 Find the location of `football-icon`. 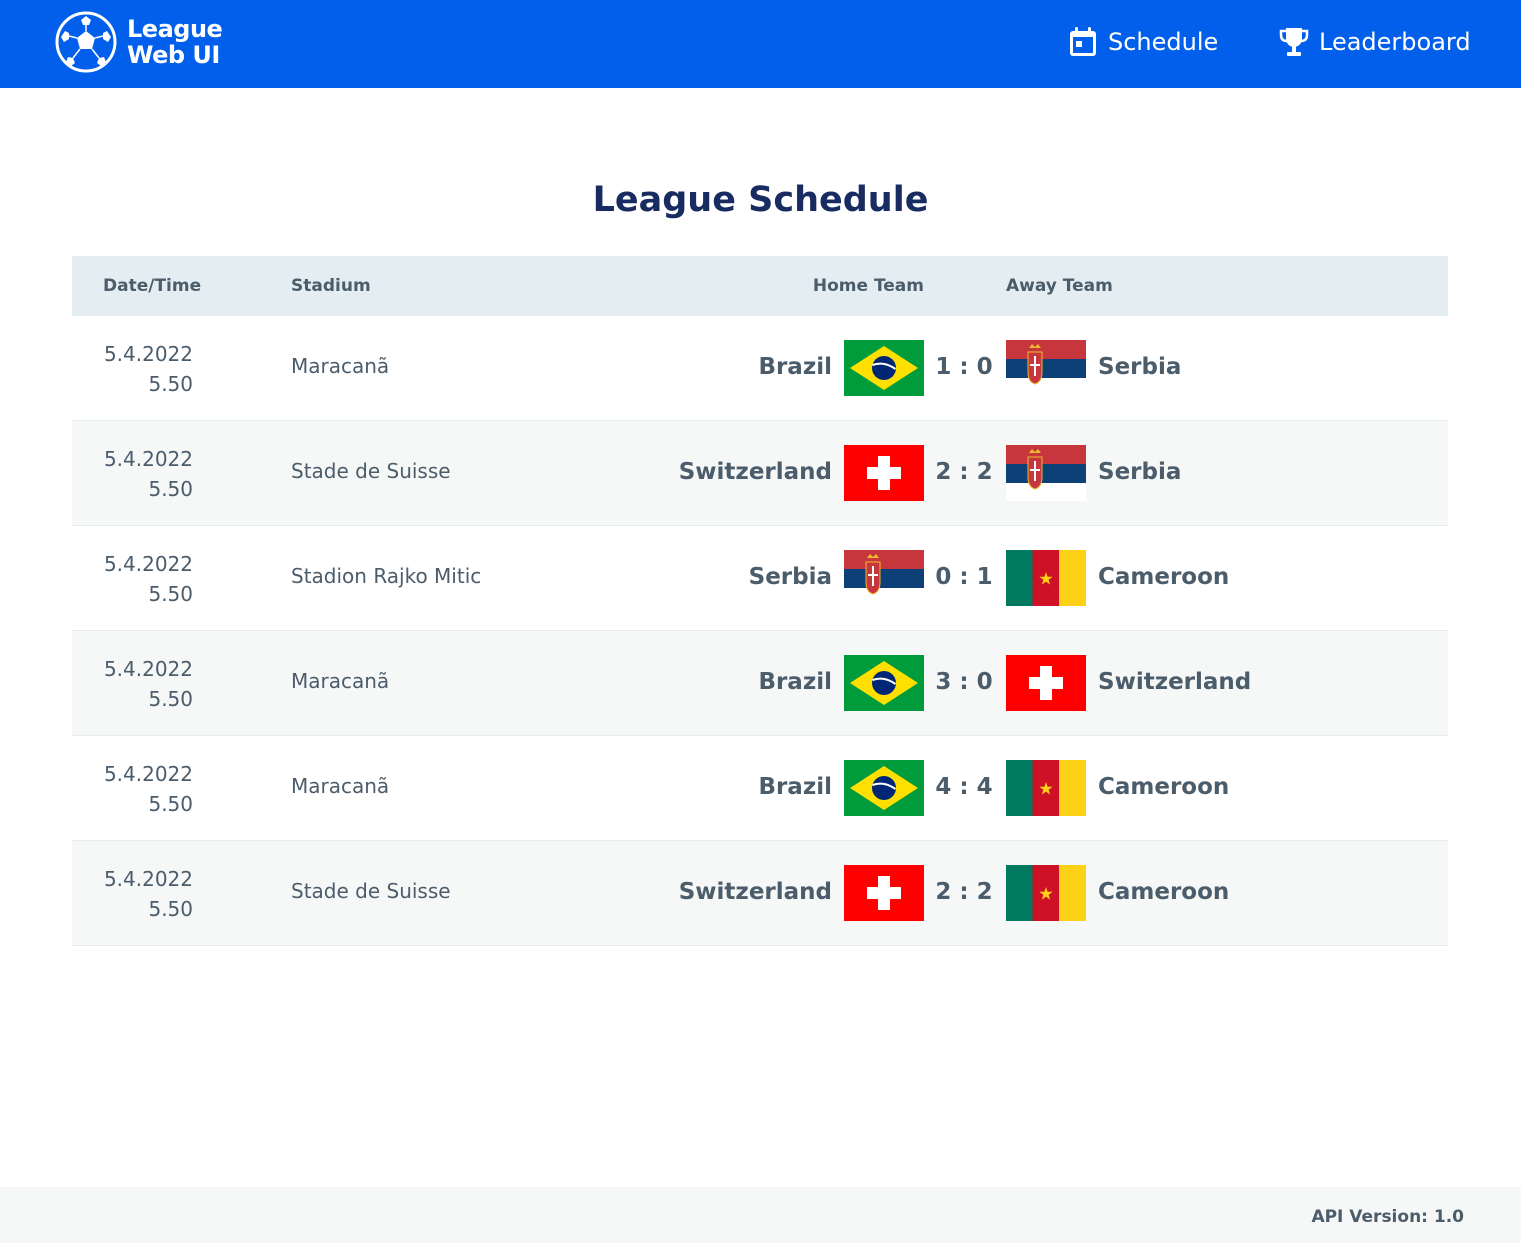

football-icon is located at coordinates (86, 42).